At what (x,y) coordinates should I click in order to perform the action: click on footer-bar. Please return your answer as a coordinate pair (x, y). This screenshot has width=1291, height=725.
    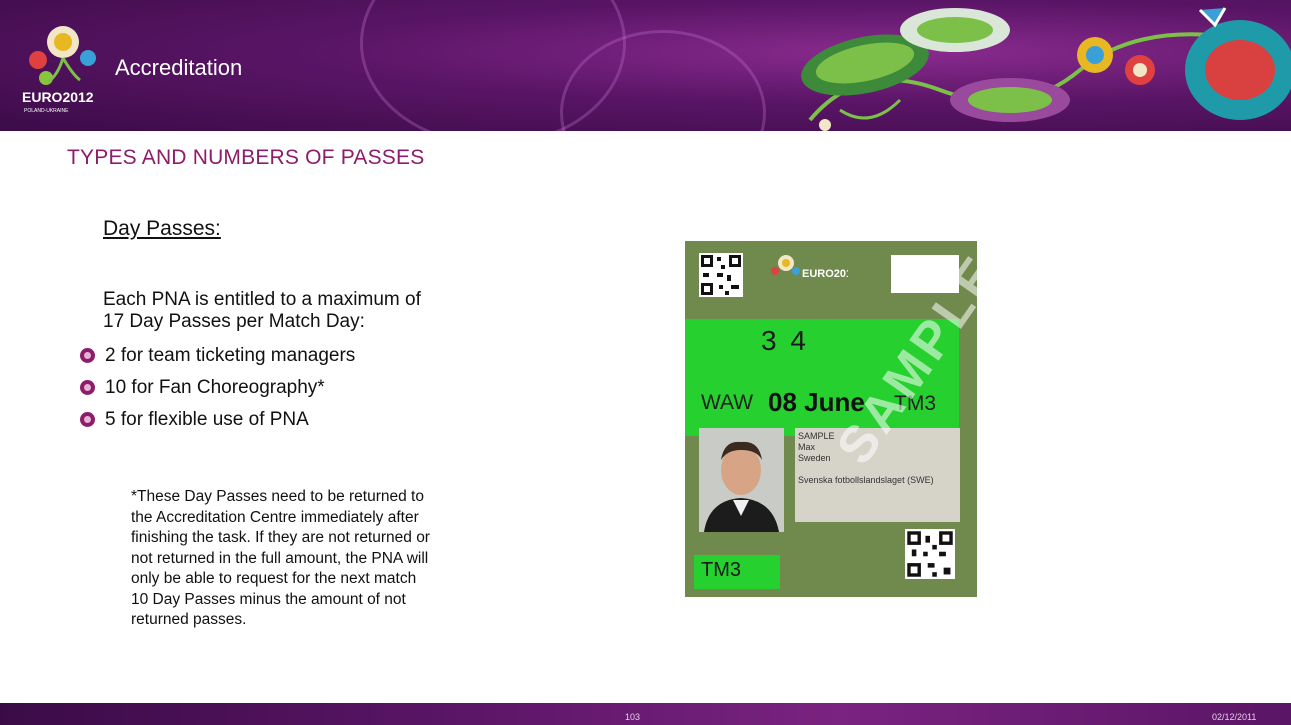
    Looking at the image, I should click on (645, 714).